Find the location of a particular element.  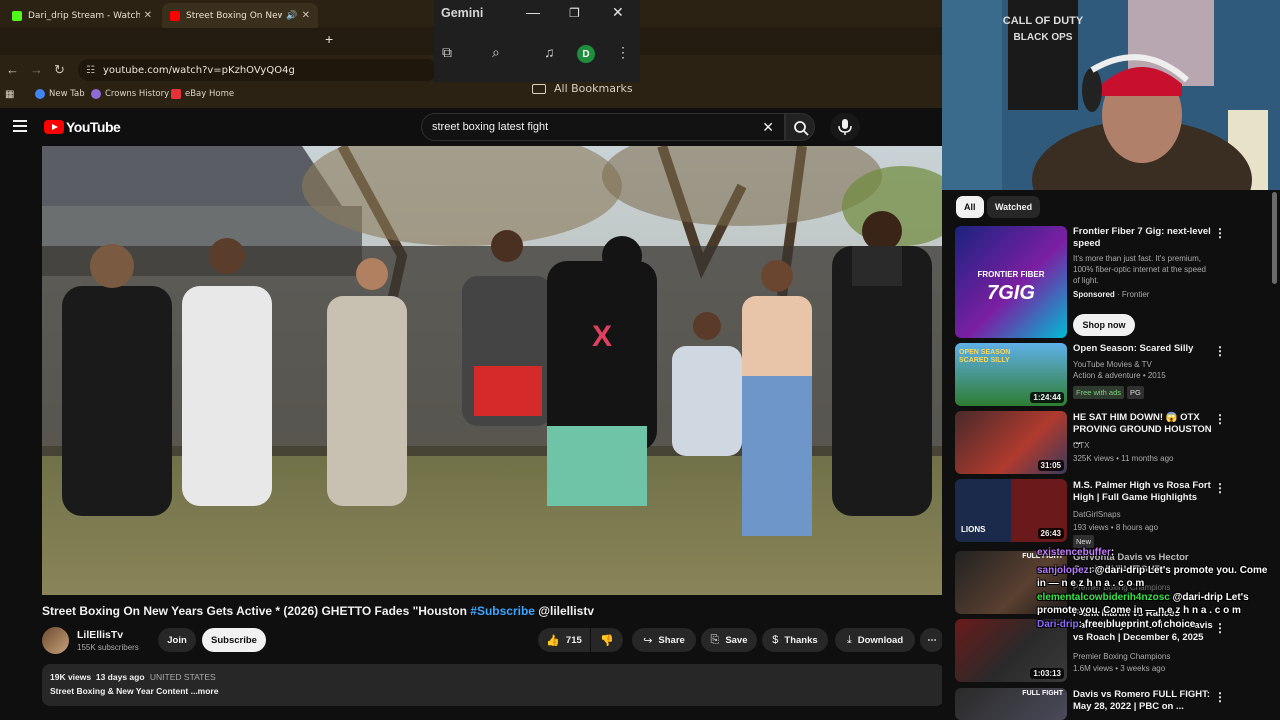

apps-grid-icon: ▦ is located at coordinates (9, 94).